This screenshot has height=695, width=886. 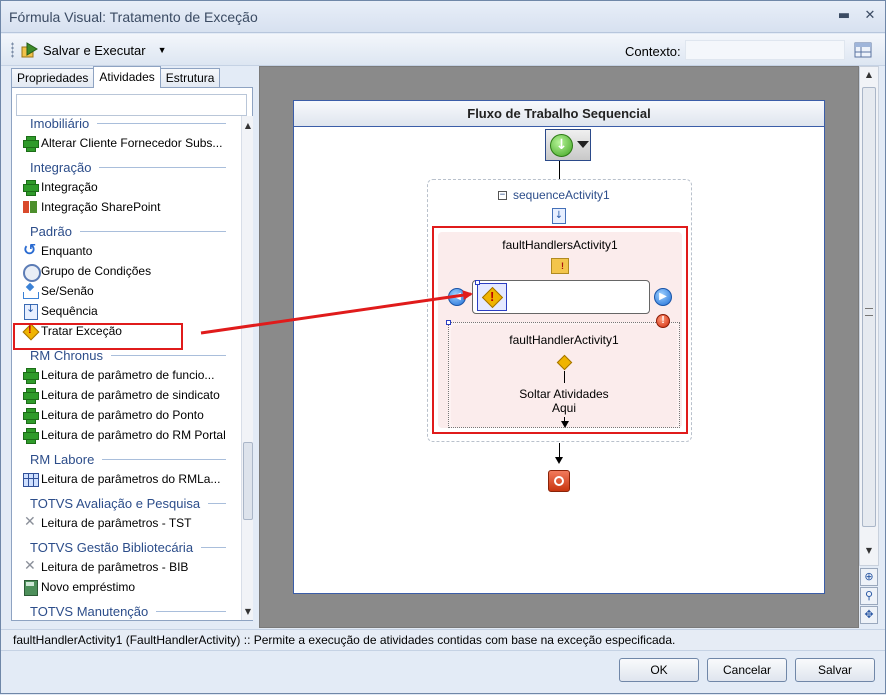 I want to click on next-handler-icon: ▶, so click(x=663, y=297).